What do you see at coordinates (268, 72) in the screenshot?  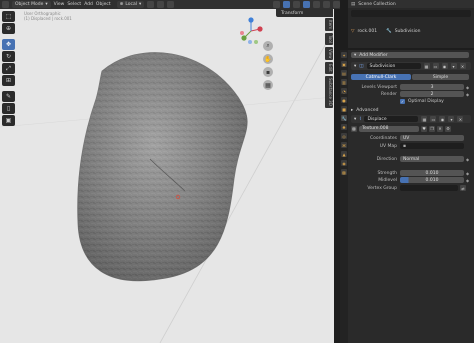 I see `camera-icon: ▪` at bounding box center [268, 72].